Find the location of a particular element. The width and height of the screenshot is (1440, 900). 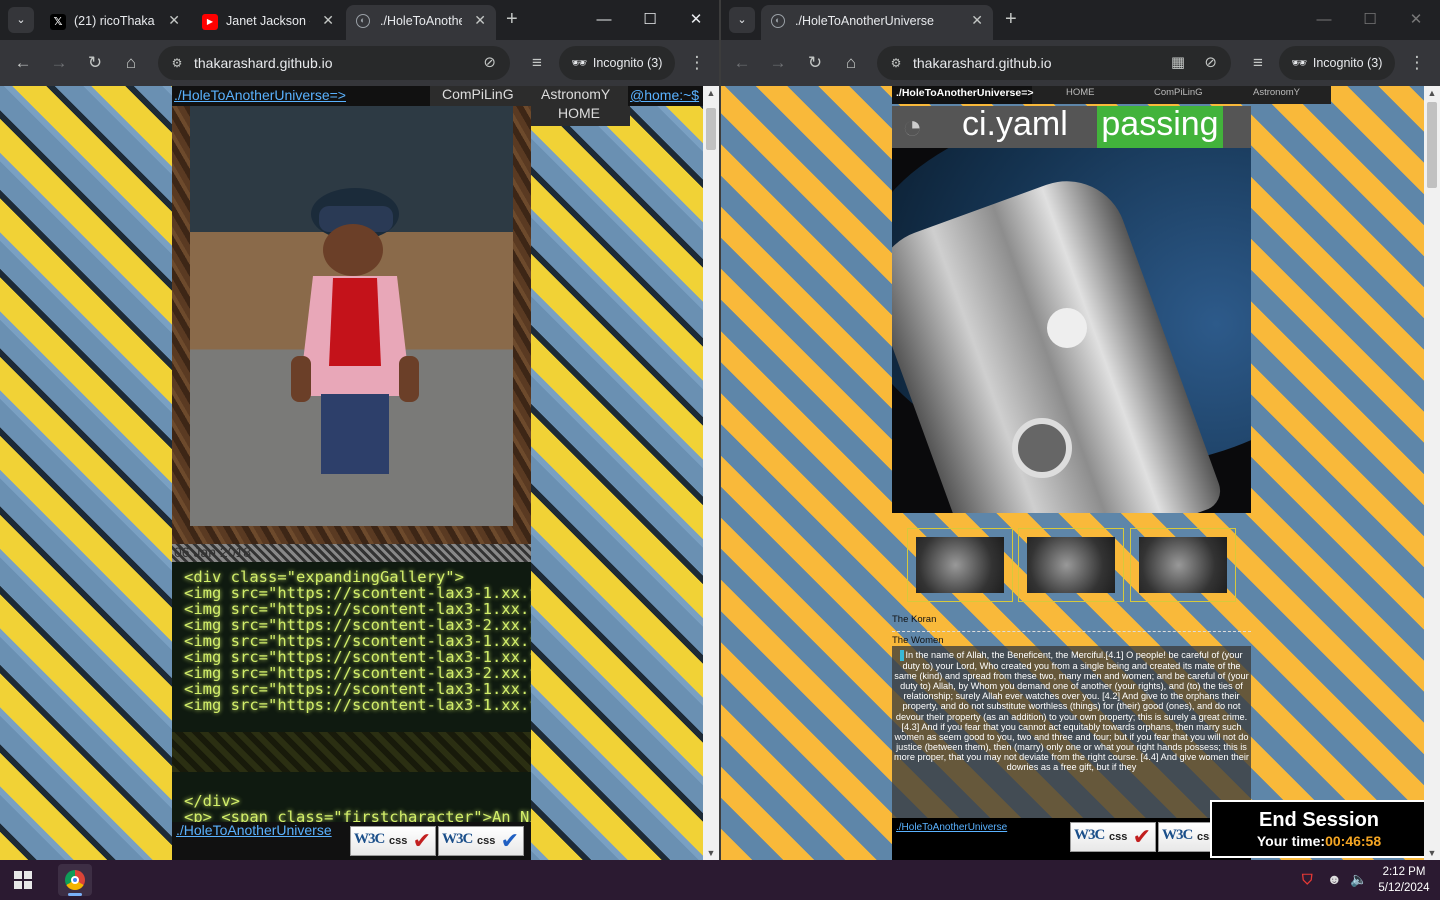

globe-icon: ◐ is located at coordinates (363, 21).